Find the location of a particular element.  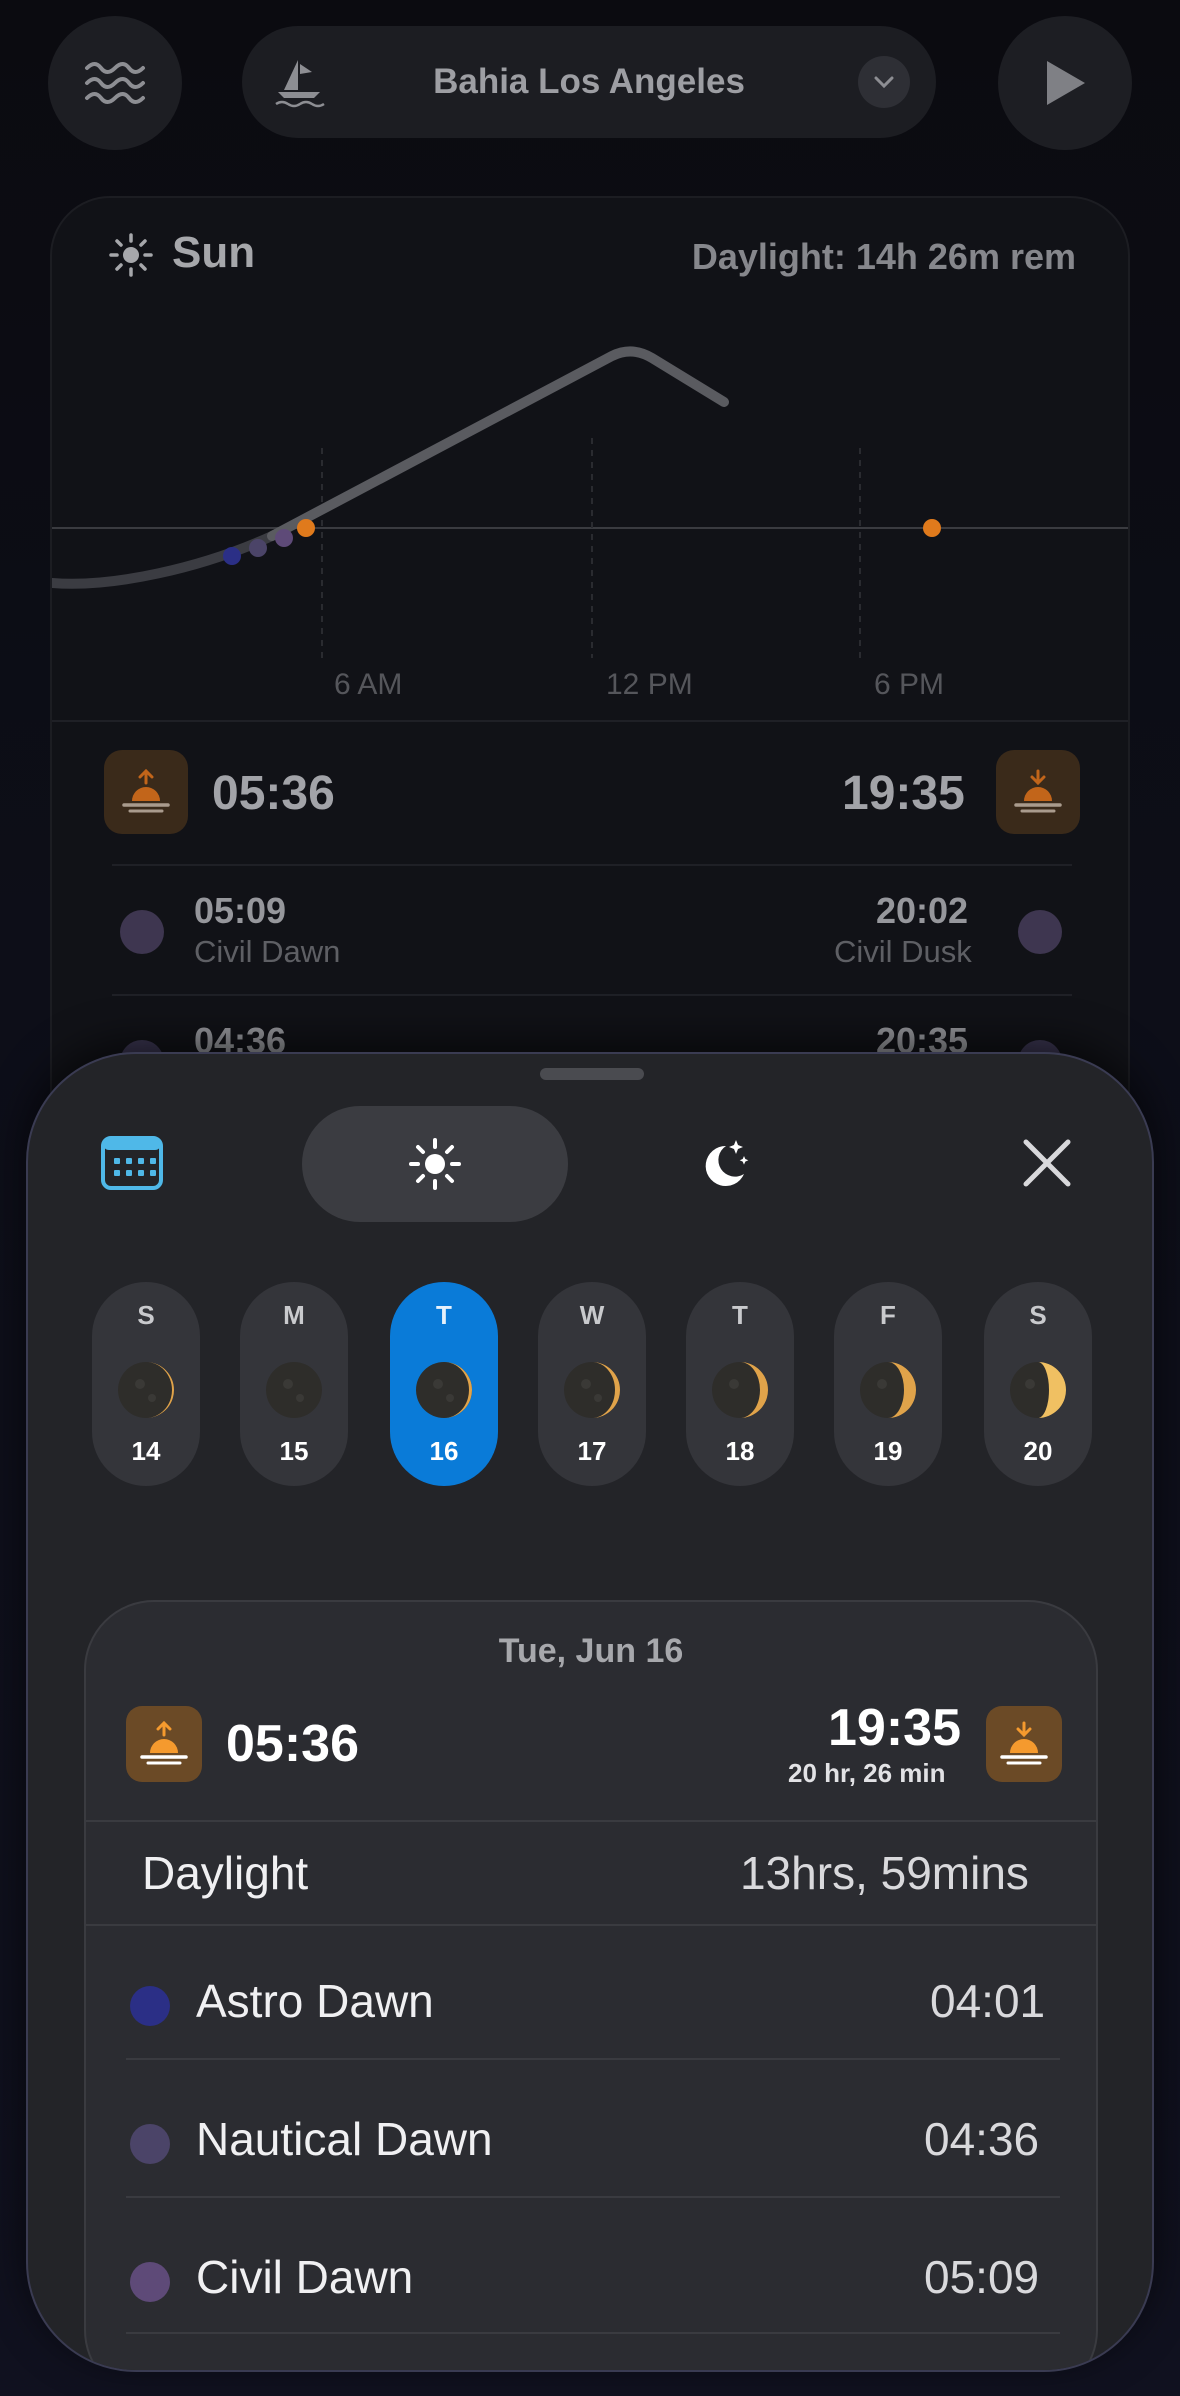

sheet-grabber is located at coordinates (592, 1074).